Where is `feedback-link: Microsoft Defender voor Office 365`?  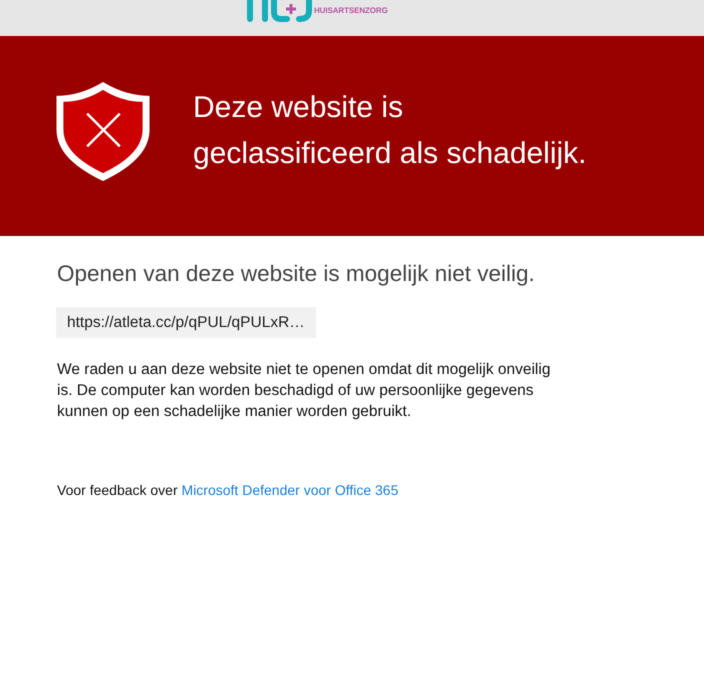
feedback-link: Microsoft Defender voor Office 365 is located at coordinates (290, 490).